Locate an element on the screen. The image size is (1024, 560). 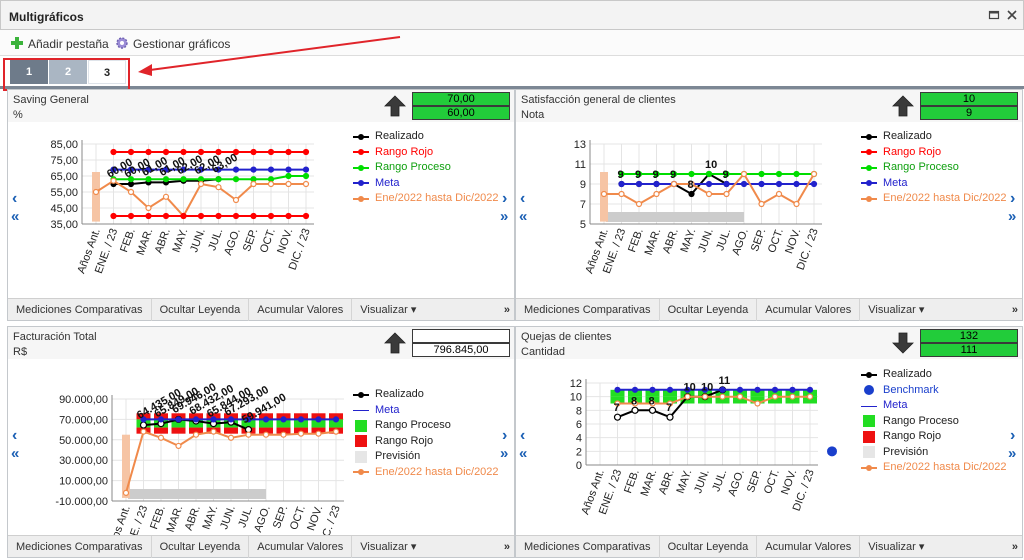
y-tick-label: 35,00 is located at coordinates (64, 225).